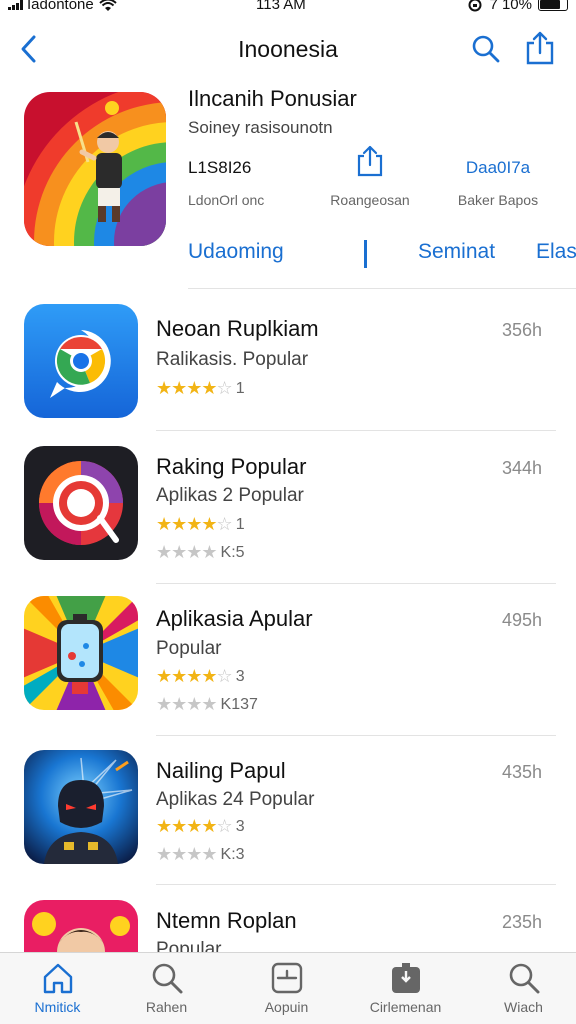  I want to click on status-right: 7 10%, so click(517, 6).